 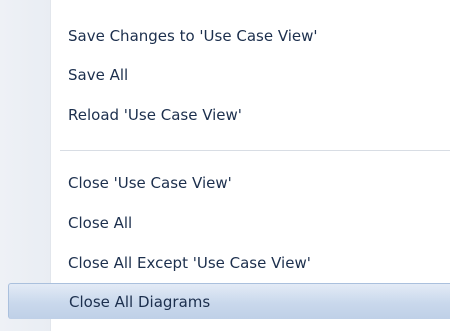 I want to click on menu-item-close-all-diagrams: Close All Diagrams, so click(x=229, y=301).